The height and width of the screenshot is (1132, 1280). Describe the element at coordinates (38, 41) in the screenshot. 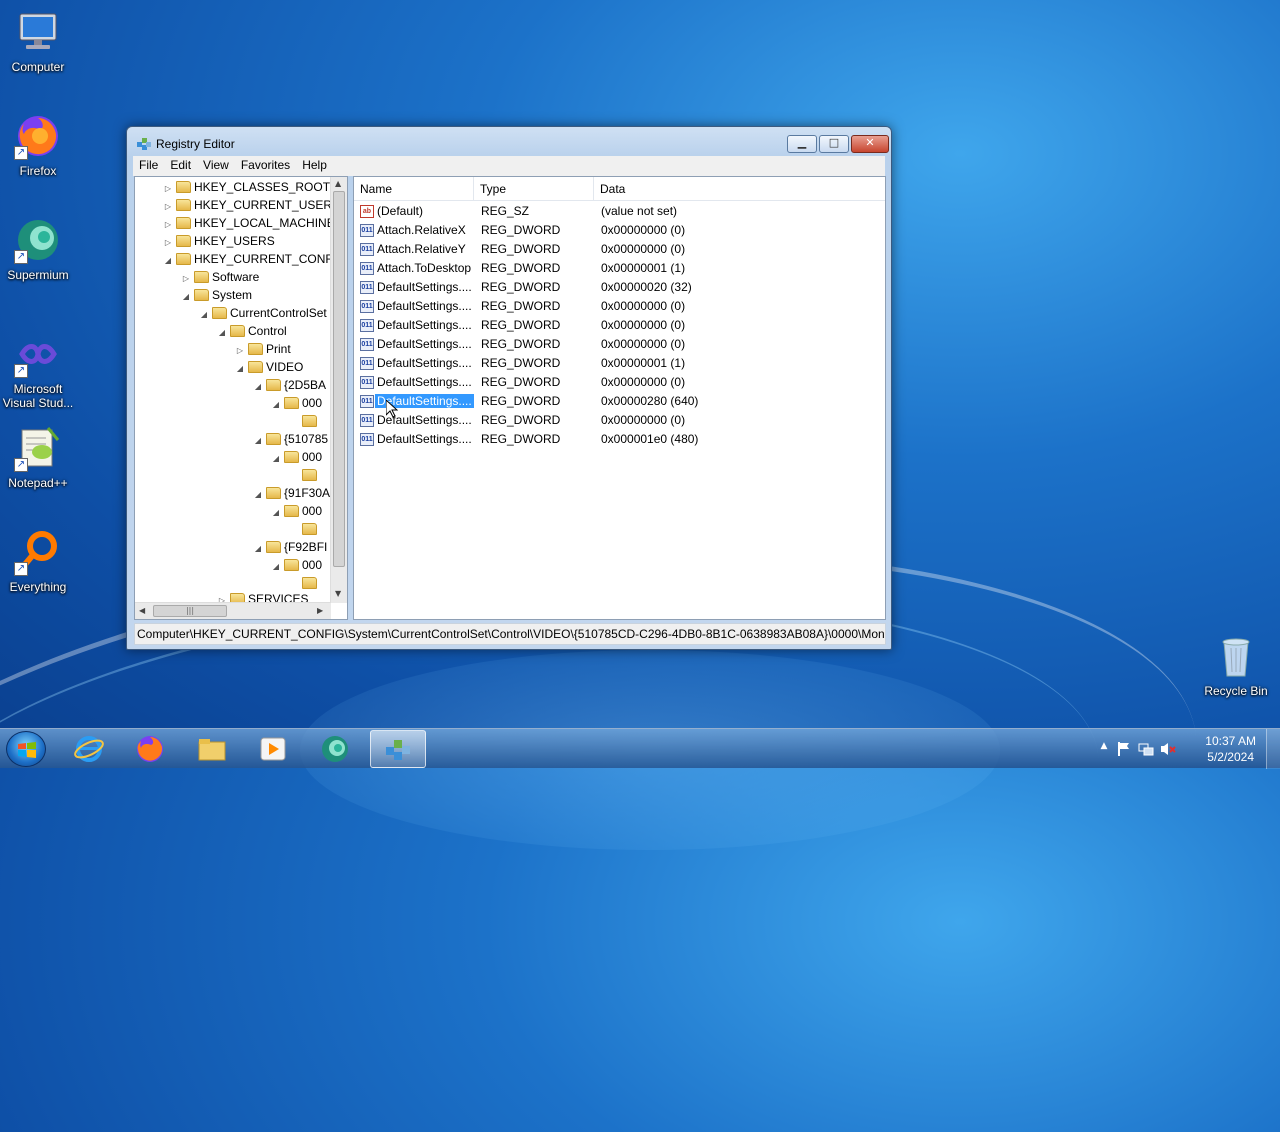

I see `desktop-icon-computer: Computer` at that location.